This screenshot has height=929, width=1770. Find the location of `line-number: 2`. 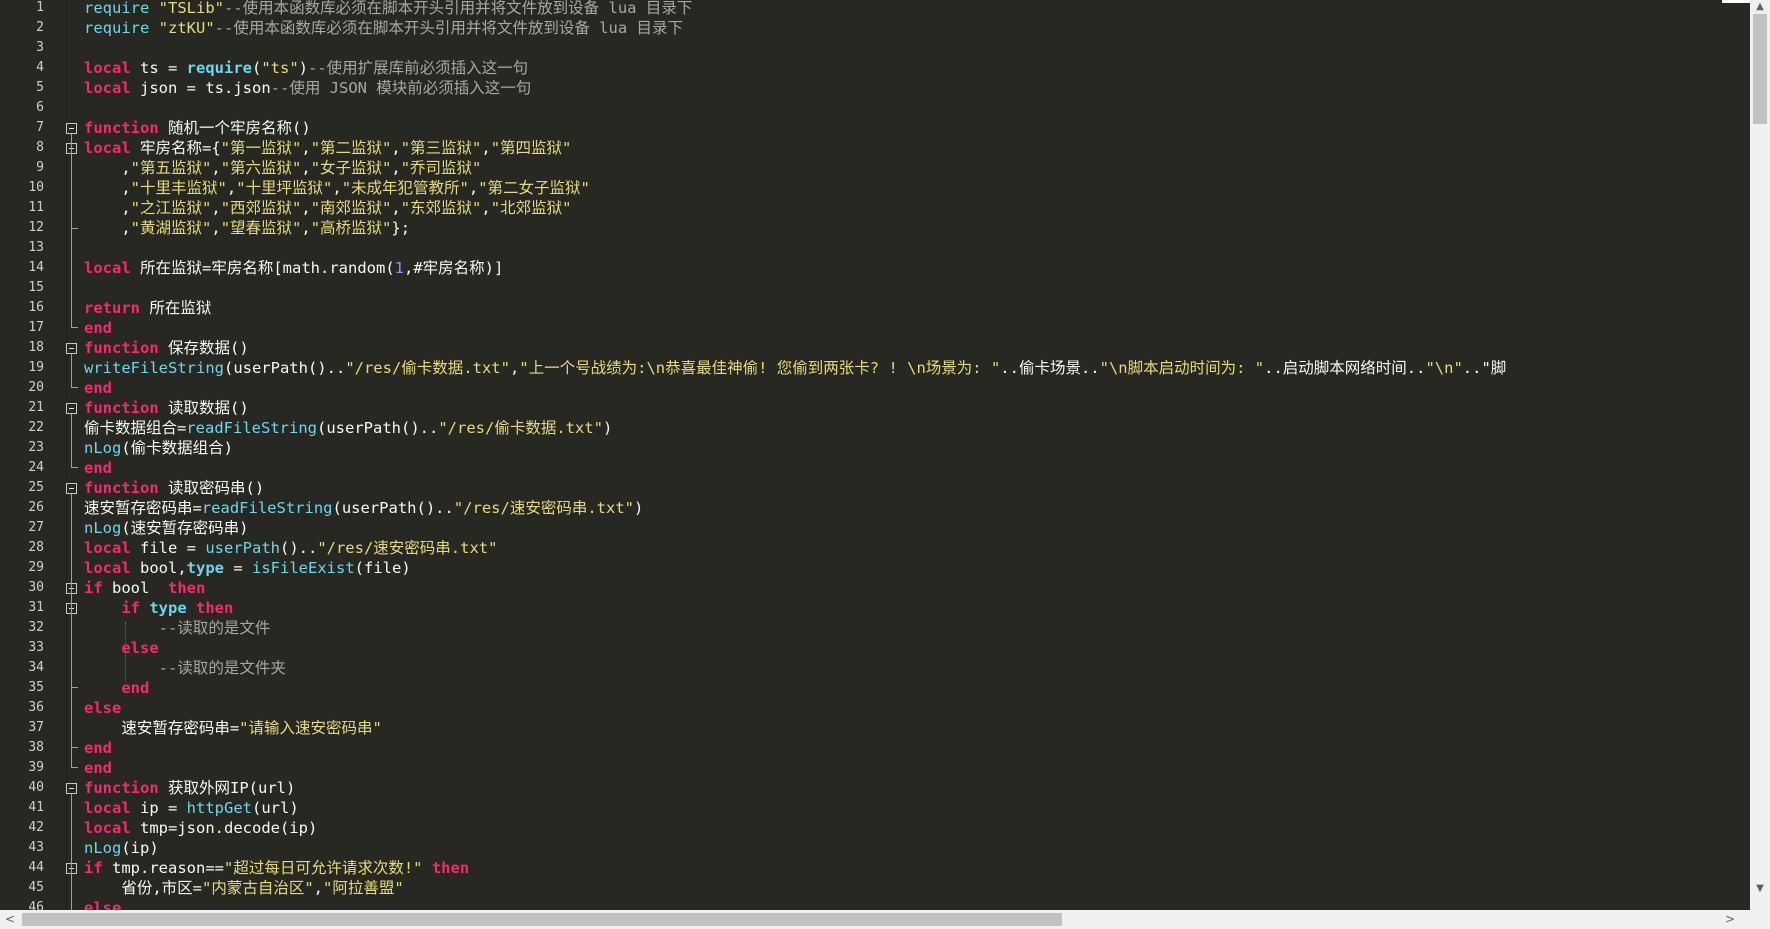

line-number: 2 is located at coordinates (40, 27).